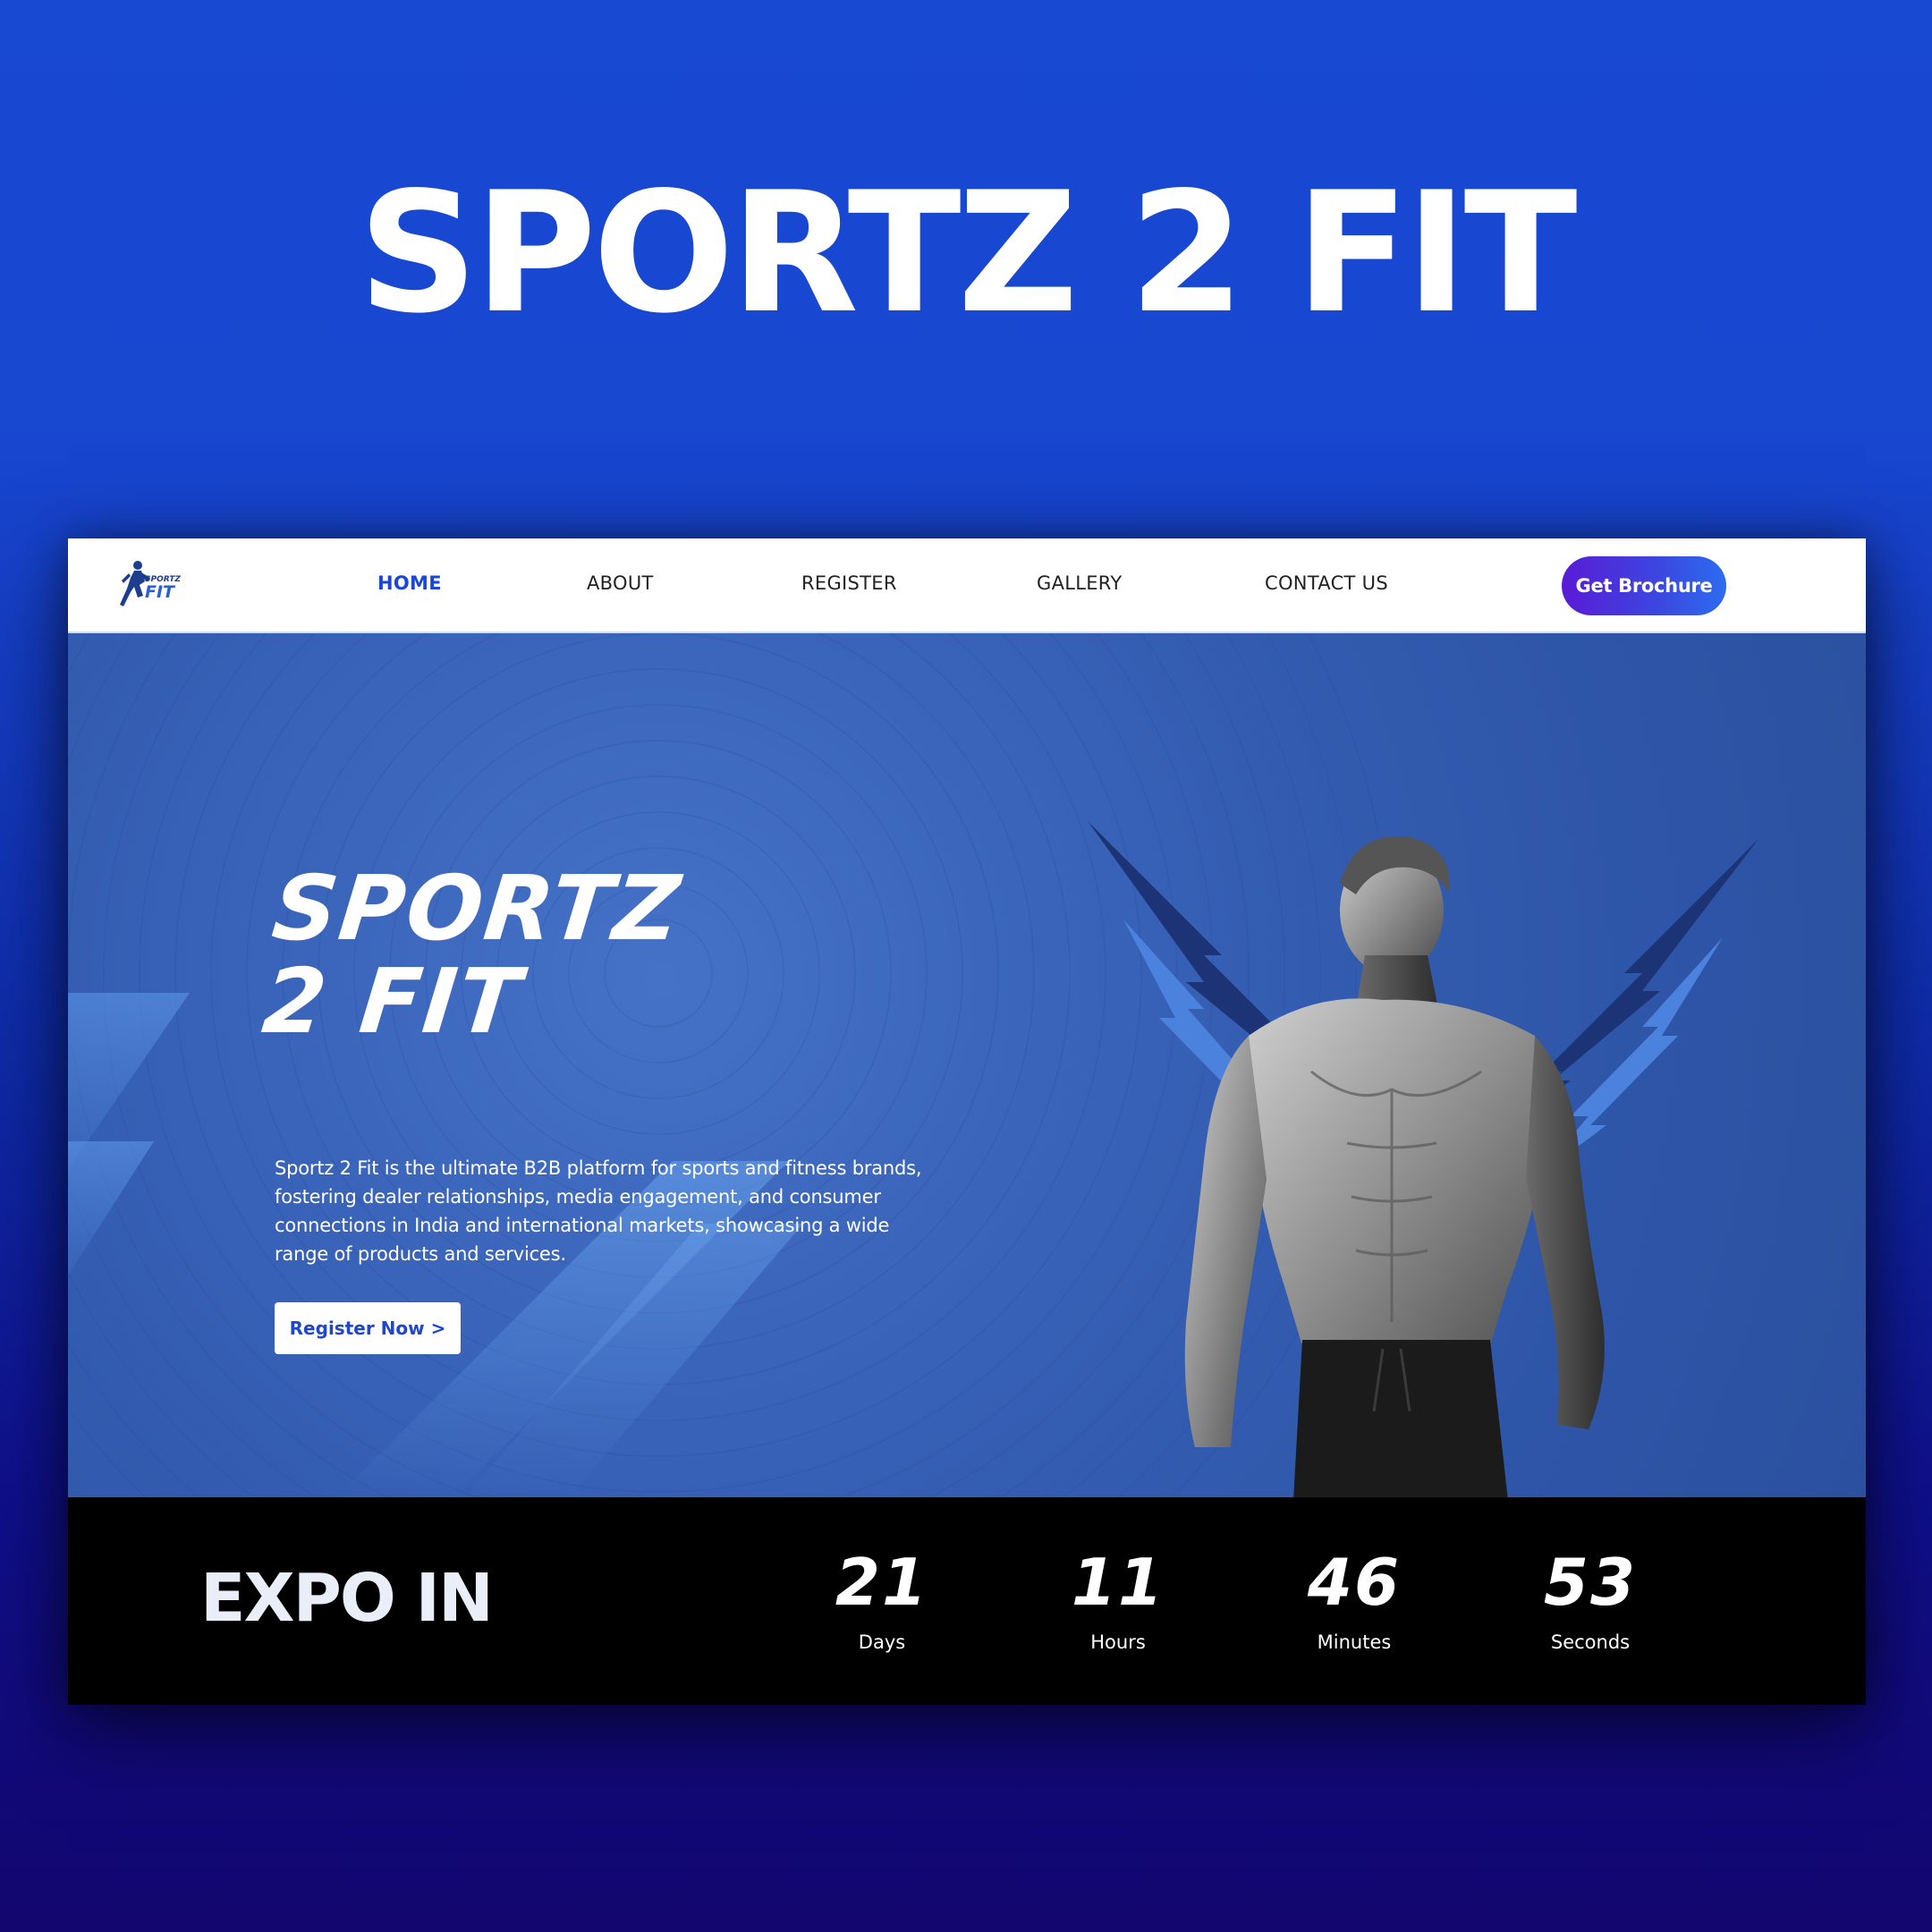 This screenshot has width=1932, height=1932. What do you see at coordinates (1079, 583) in the screenshot?
I see `nav-item-gallery: GALLERY` at bounding box center [1079, 583].